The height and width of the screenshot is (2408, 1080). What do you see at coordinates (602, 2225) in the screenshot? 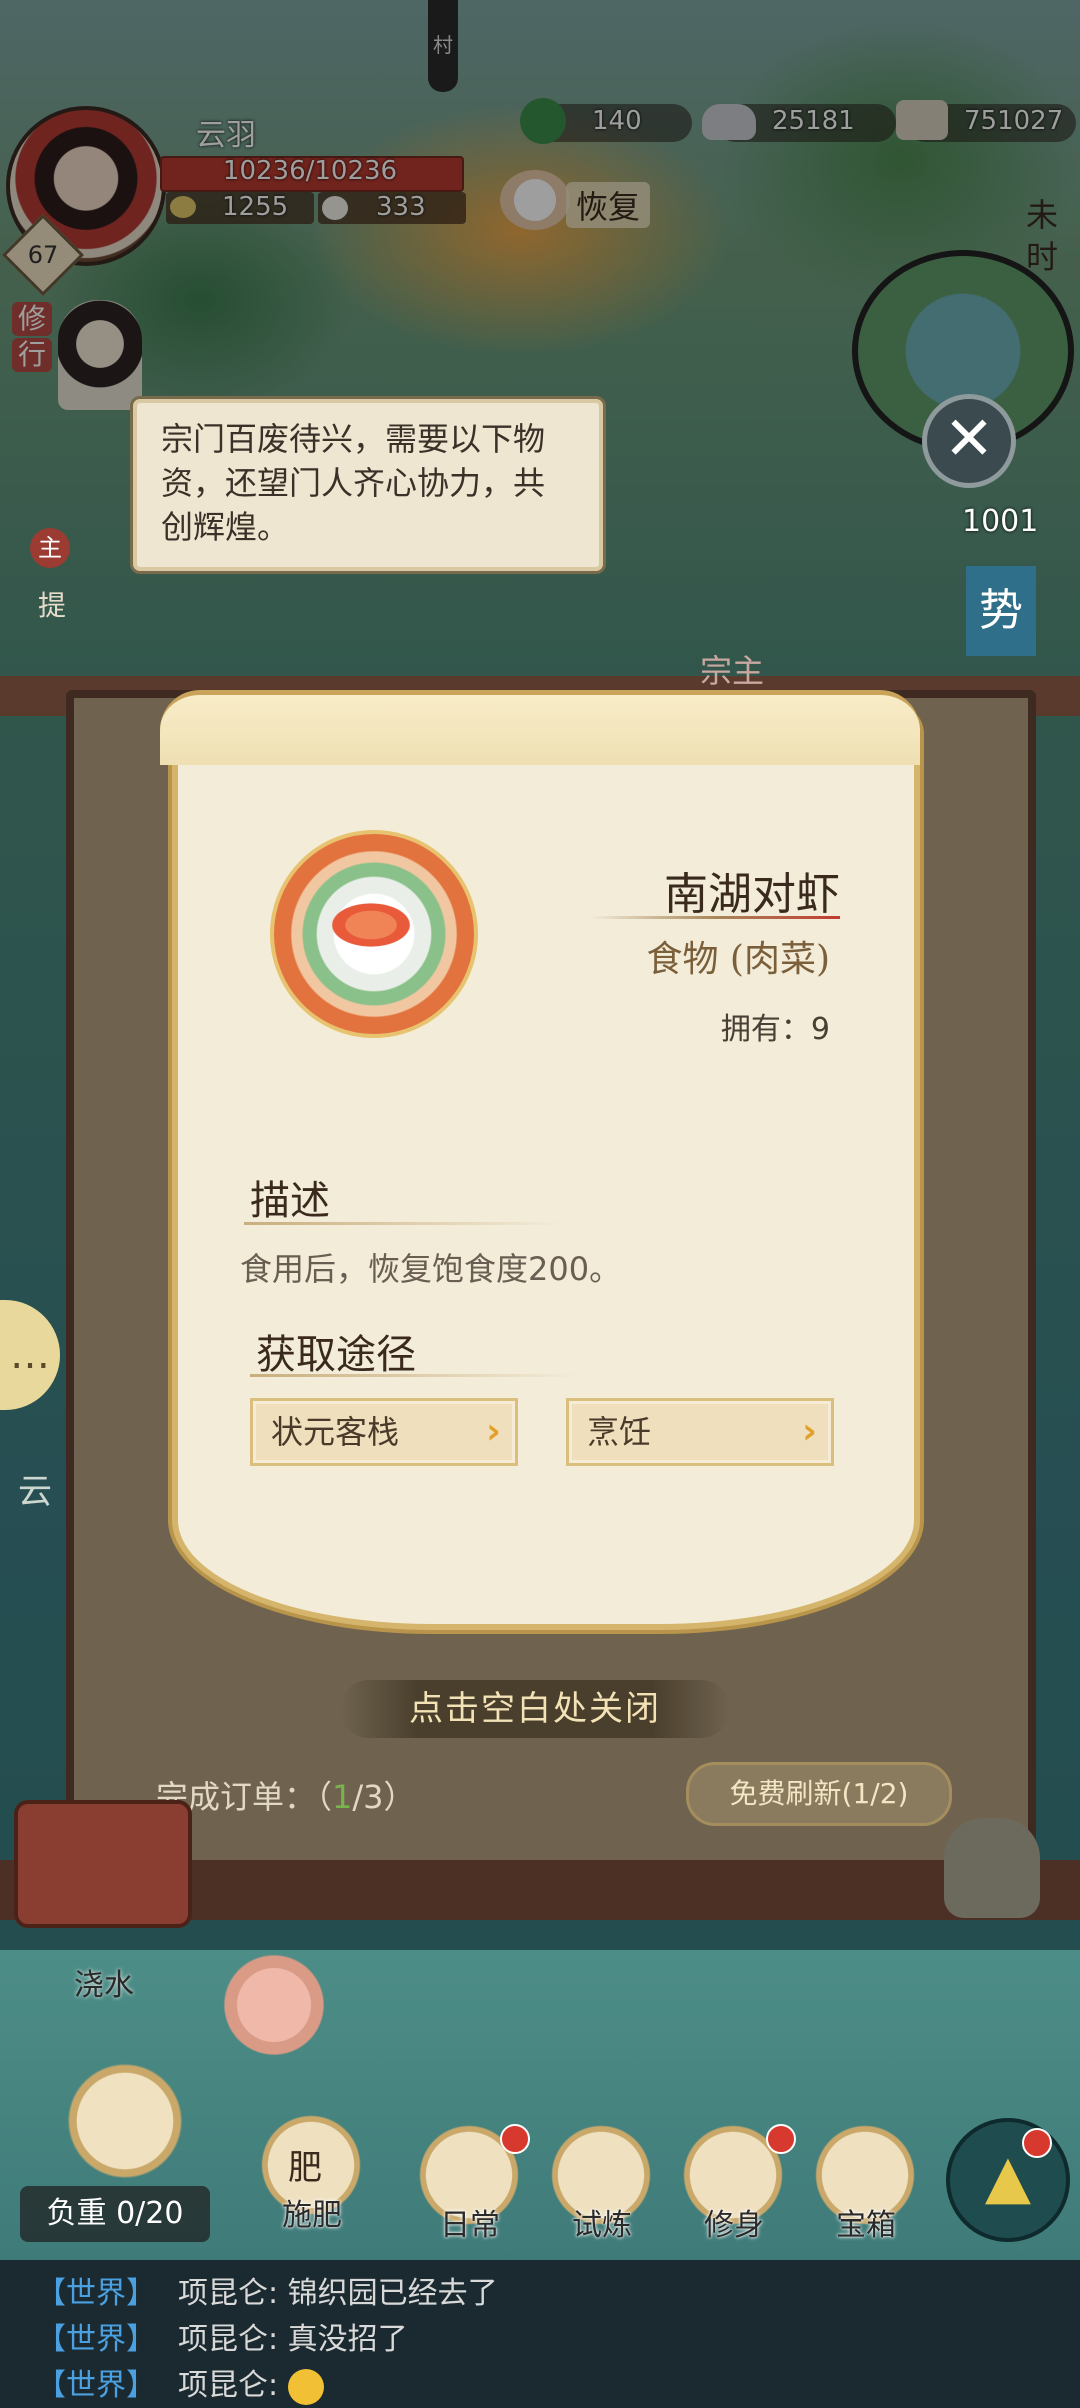
I see `trial-label: 试炼` at bounding box center [602, 2225].